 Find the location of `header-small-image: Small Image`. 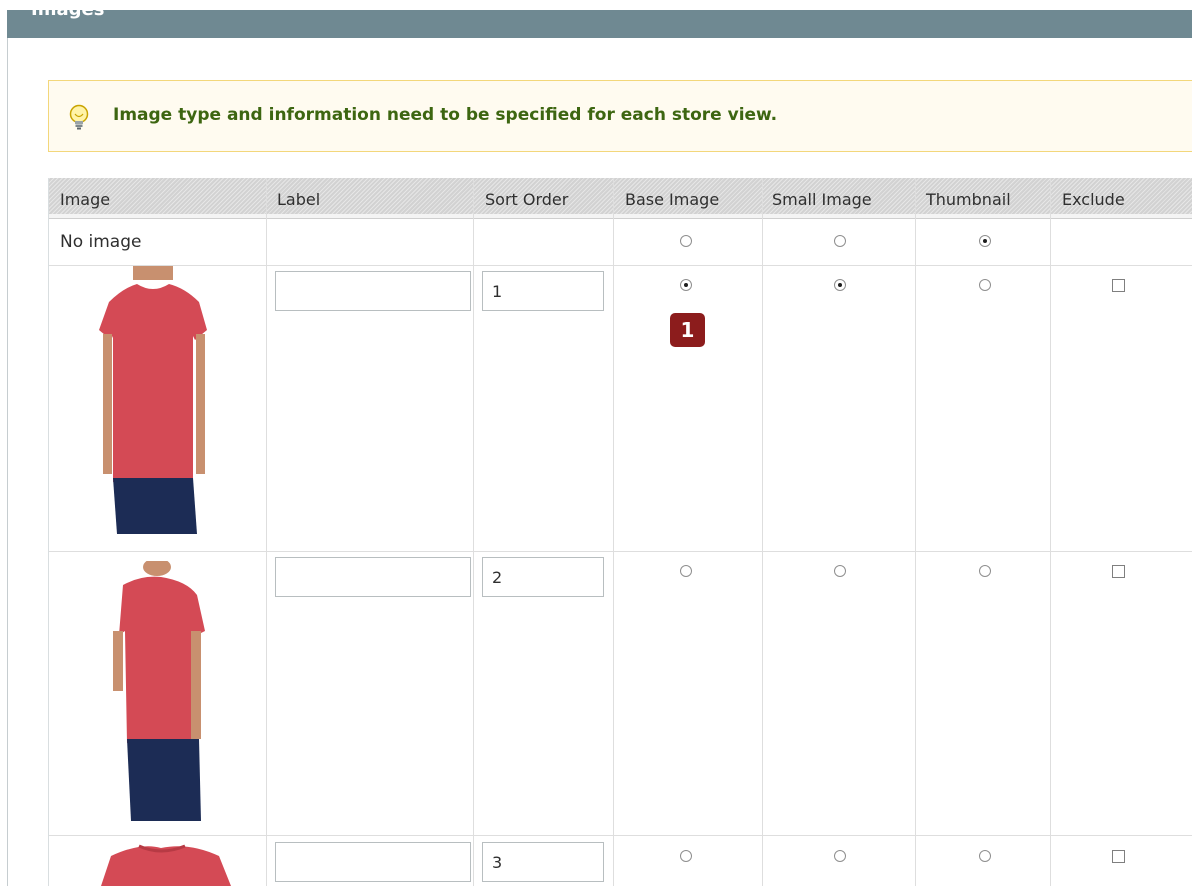

header-small-image: Small Image is located at coordinates (822, 199).